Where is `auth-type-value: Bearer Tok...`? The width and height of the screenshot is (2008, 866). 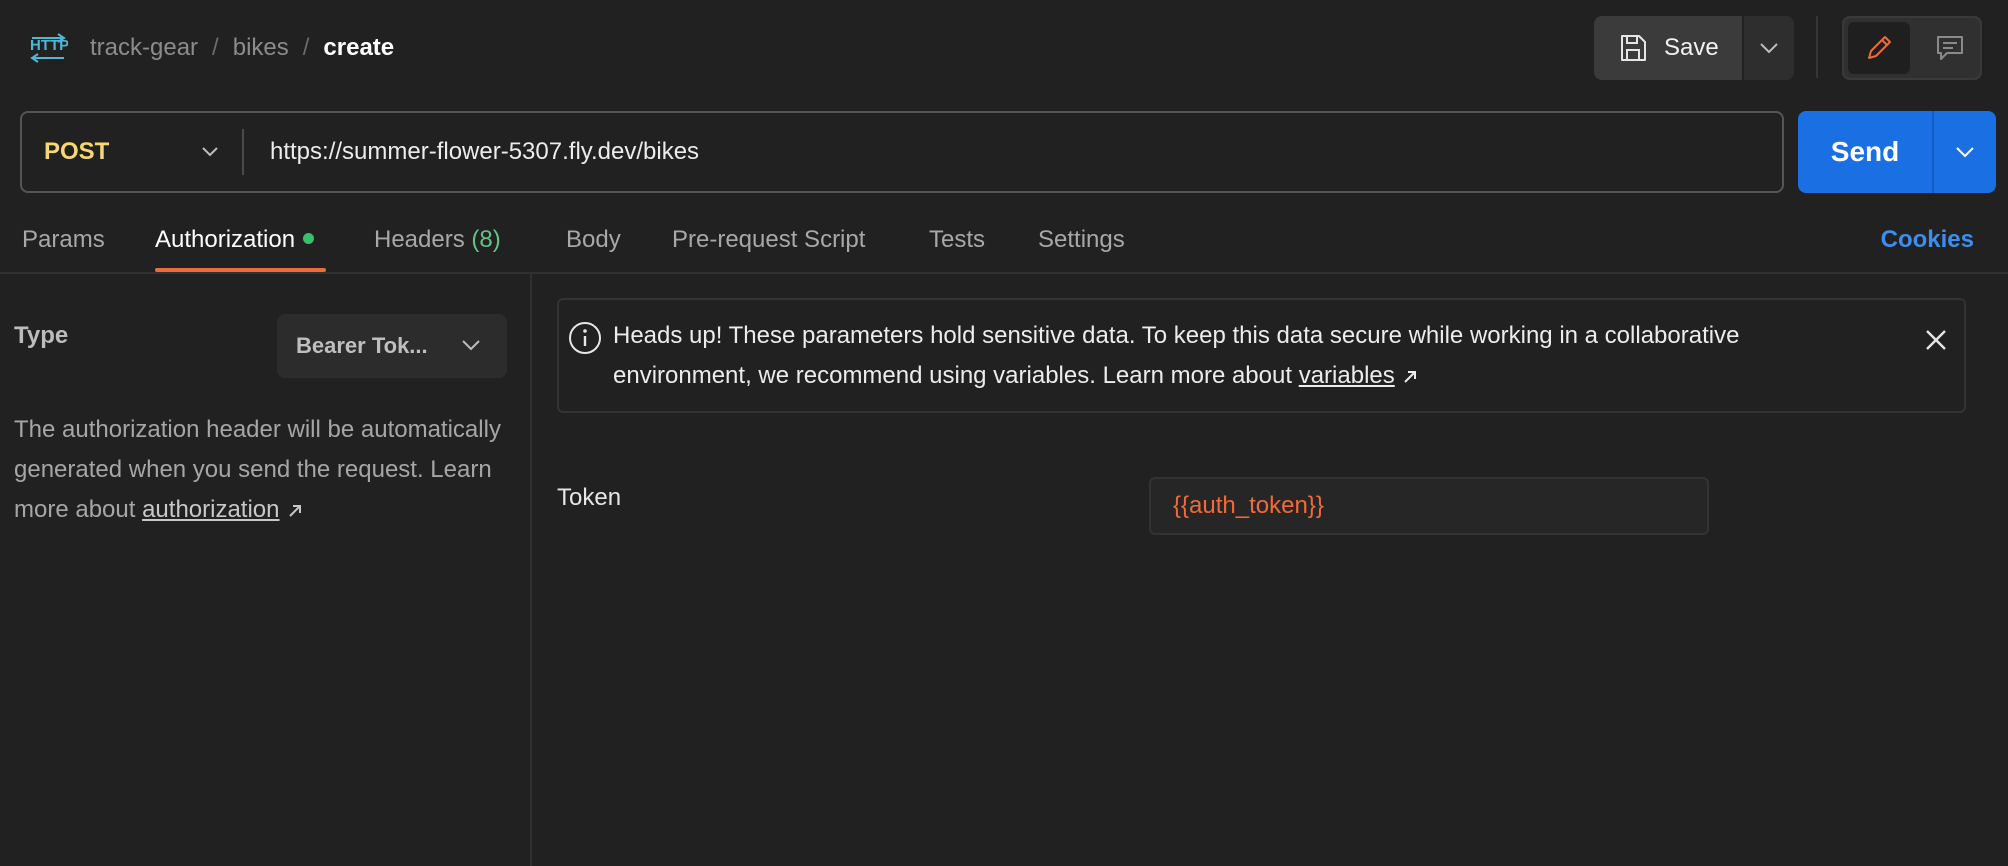 auth-type-value: Bearer Tok... is located at coordinates (362, 345).